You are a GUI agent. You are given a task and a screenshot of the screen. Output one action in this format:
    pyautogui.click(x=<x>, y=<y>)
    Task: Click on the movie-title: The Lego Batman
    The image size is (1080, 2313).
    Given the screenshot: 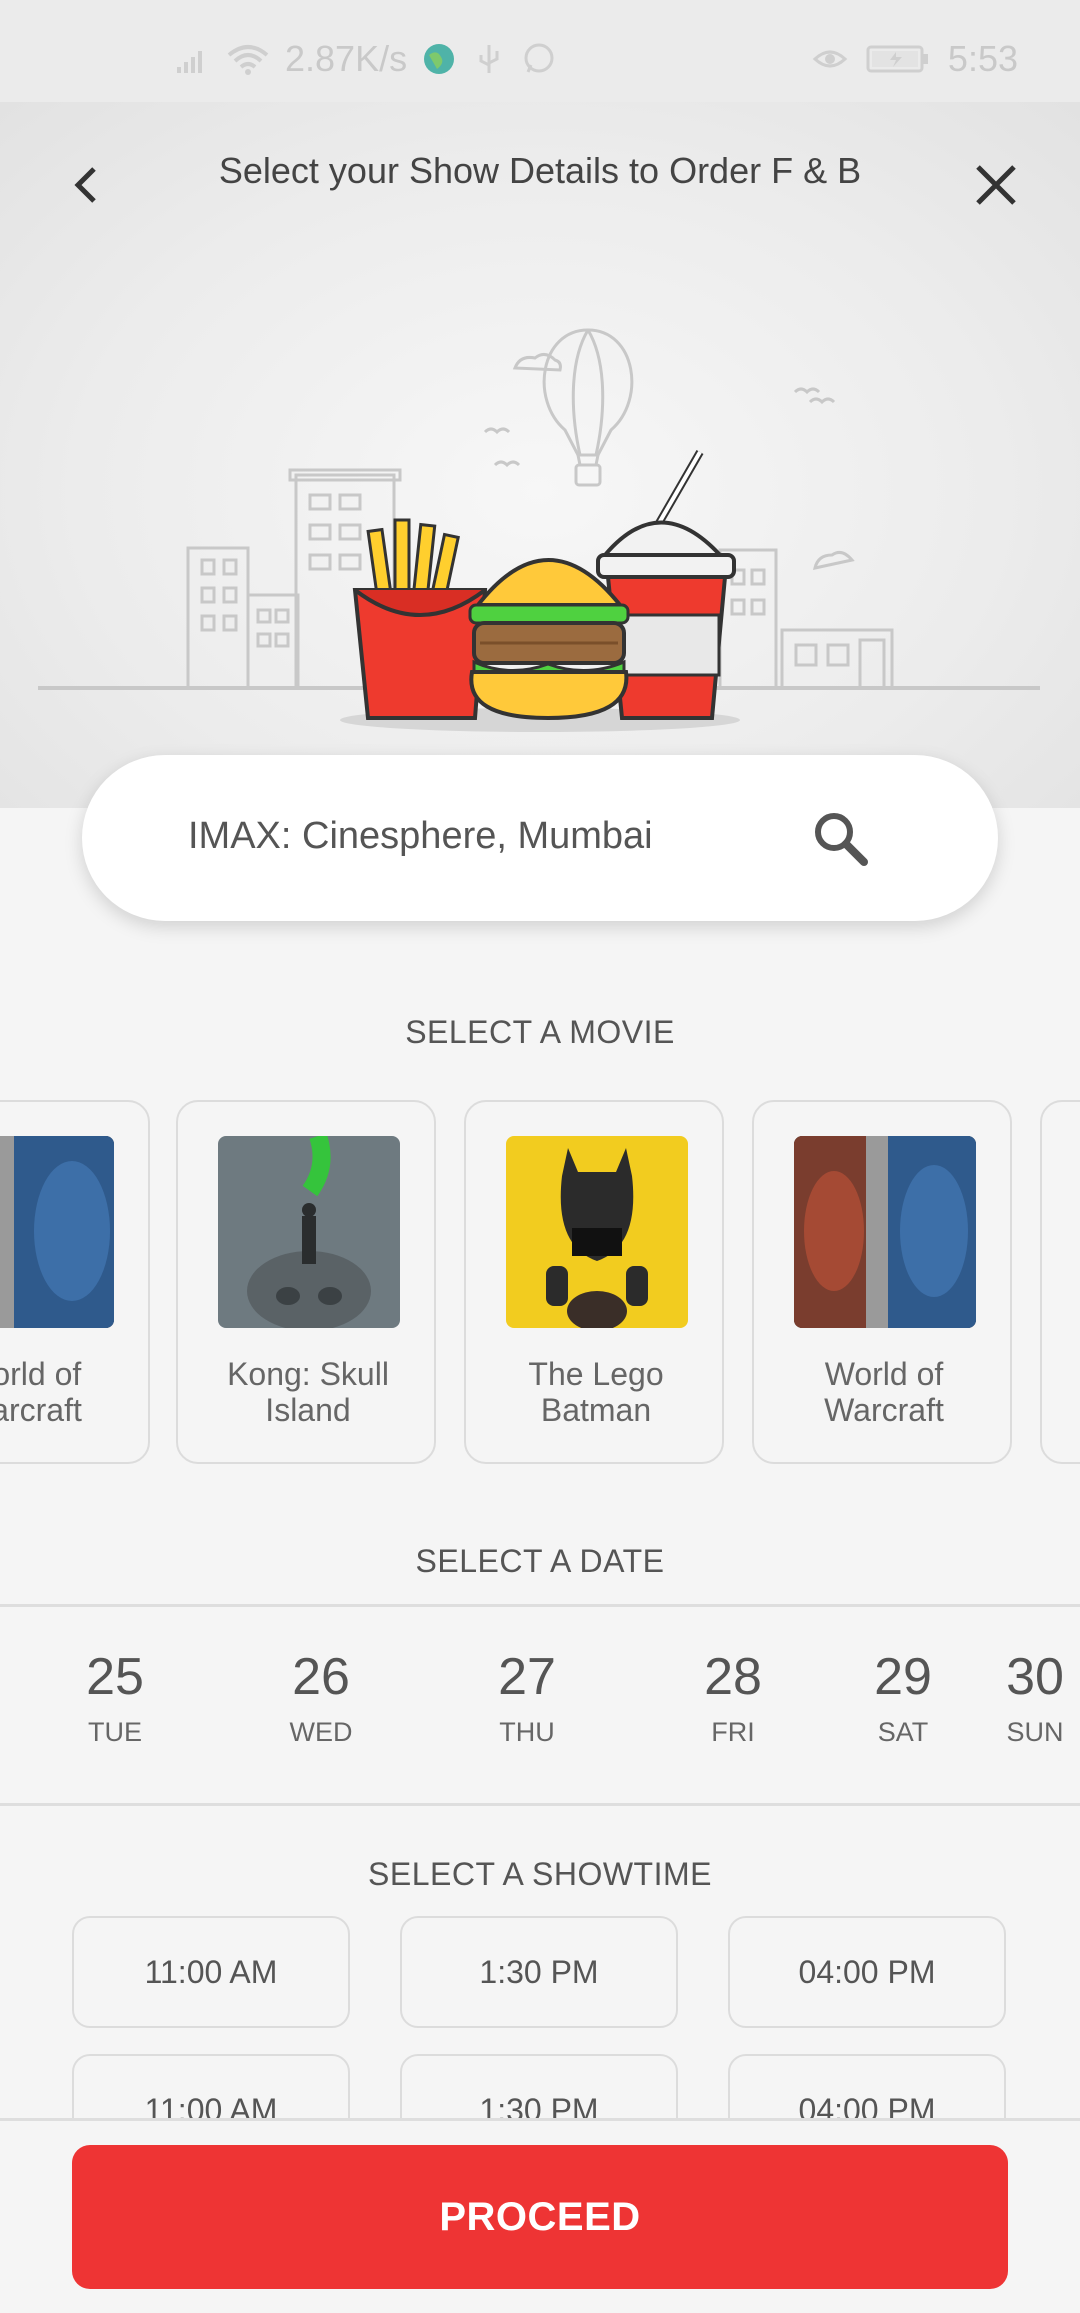 What is the action you would take?
    pyautogui.click(x=596, y=1392)
    